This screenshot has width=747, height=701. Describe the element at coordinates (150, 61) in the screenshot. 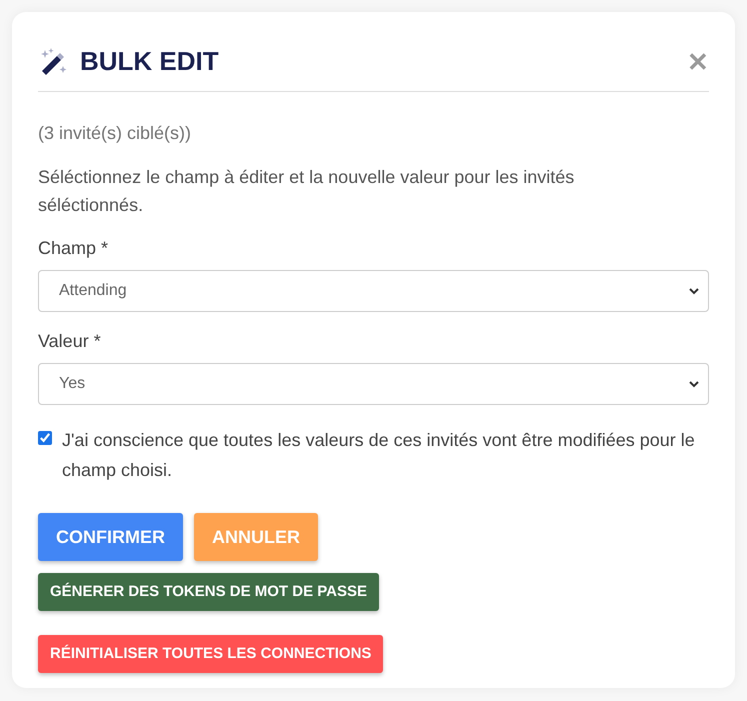

I see `dialog-title: BULK EDIT` at that location.